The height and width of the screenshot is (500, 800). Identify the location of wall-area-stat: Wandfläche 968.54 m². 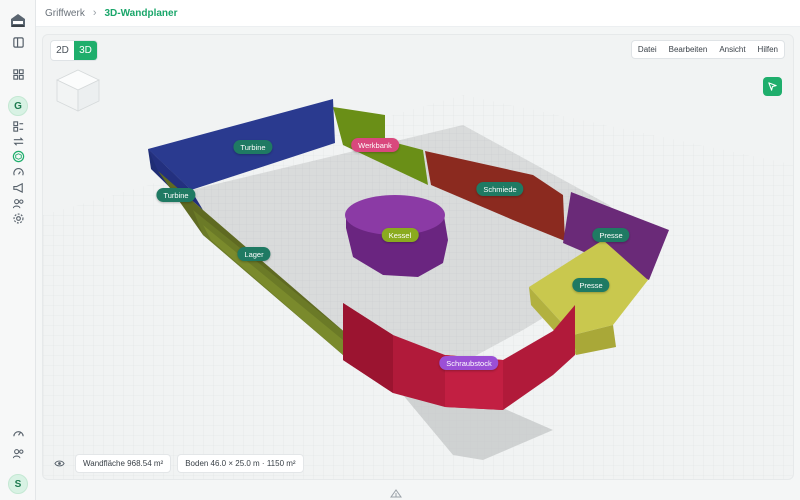
(123, 463).